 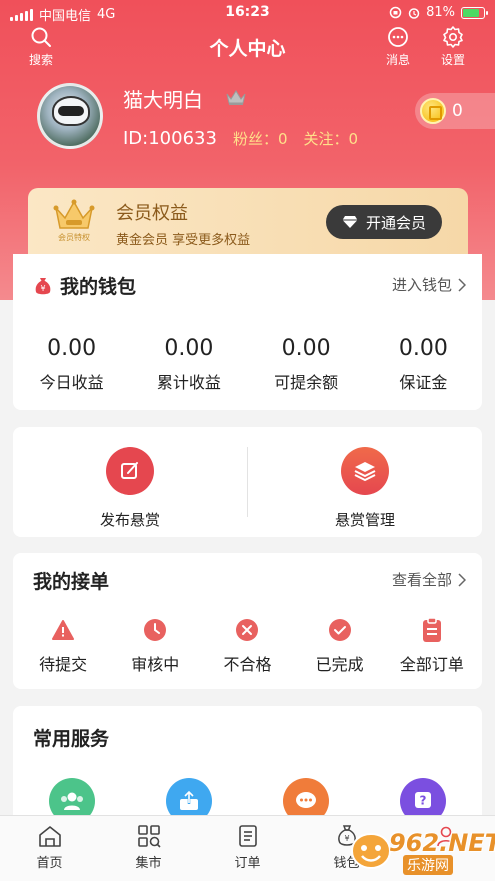 What do you see at coordinates (49, 848) in the screenshot?
I see `tab-home: 首页` at bounding box center [49, 848].